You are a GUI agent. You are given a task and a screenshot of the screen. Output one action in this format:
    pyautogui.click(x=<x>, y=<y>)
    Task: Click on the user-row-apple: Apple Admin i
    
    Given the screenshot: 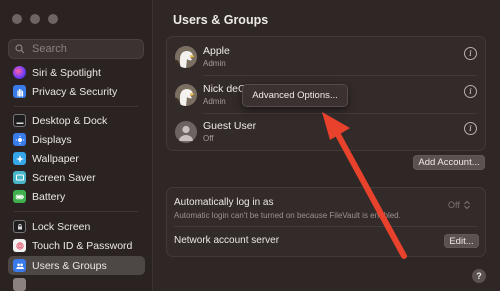 What is the action you would take?
    pyautogui.click(x=326, y=57)
    